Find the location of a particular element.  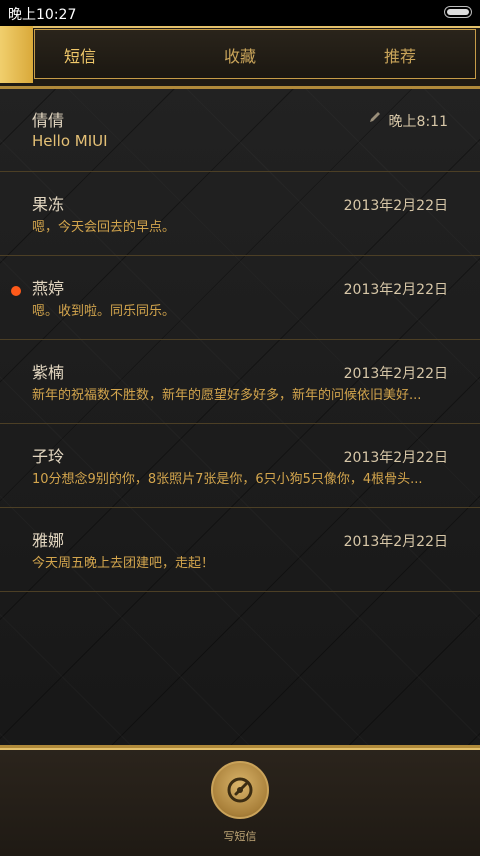

conversation-item: 雅娜 2013年2月22日 今天周五晚上去团建吧，走起！ is located at coordinates (240, 550).